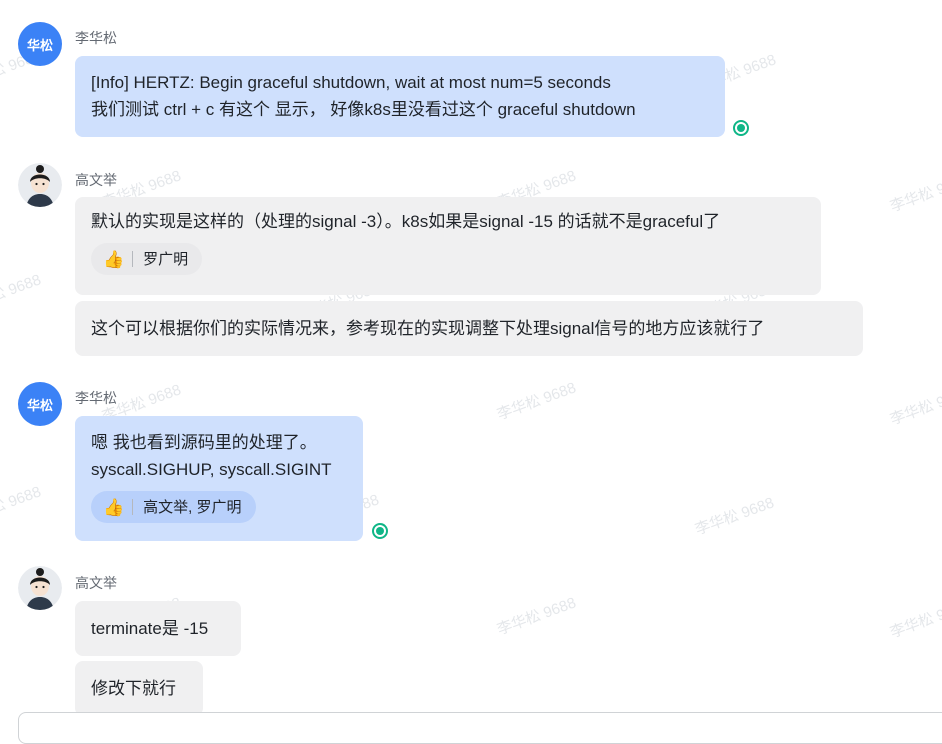 The image size is (942, 744). What do you see at coordinates (166, 259) in the screenshot?
I see `reaction-users: 罗广明` at bounding box center [166, 259].